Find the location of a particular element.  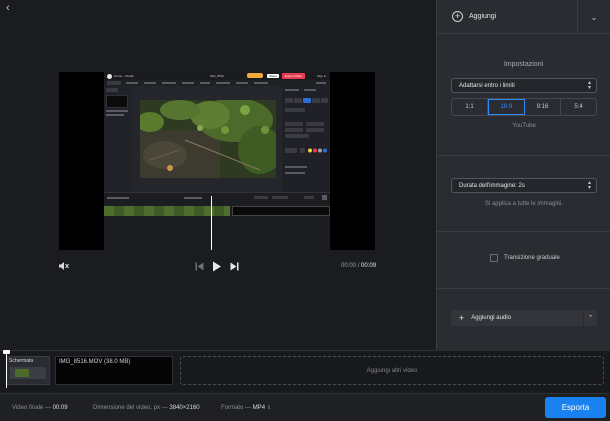

timeline-playhead is located at coordinates (6, 370).